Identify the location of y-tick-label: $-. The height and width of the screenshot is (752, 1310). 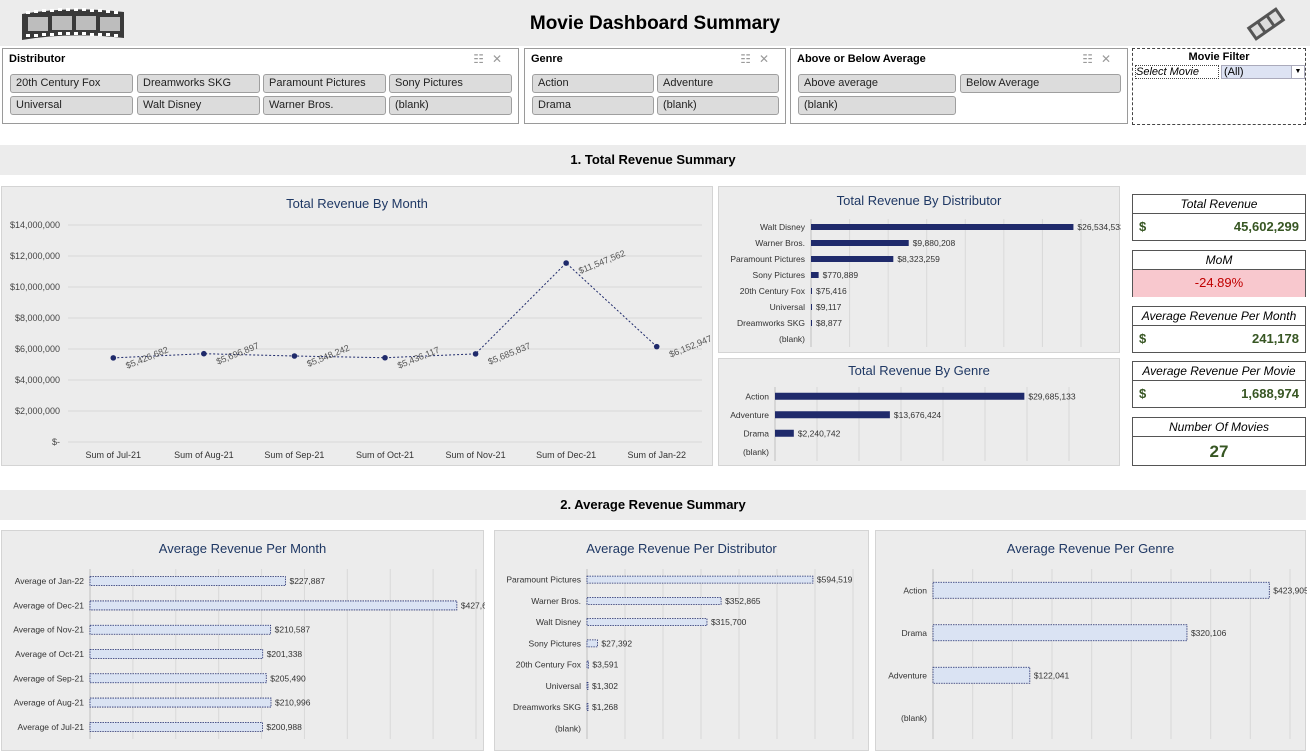
(56, 442).